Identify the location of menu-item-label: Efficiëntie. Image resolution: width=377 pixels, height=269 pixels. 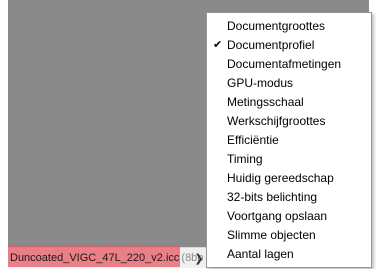
(253, 140).